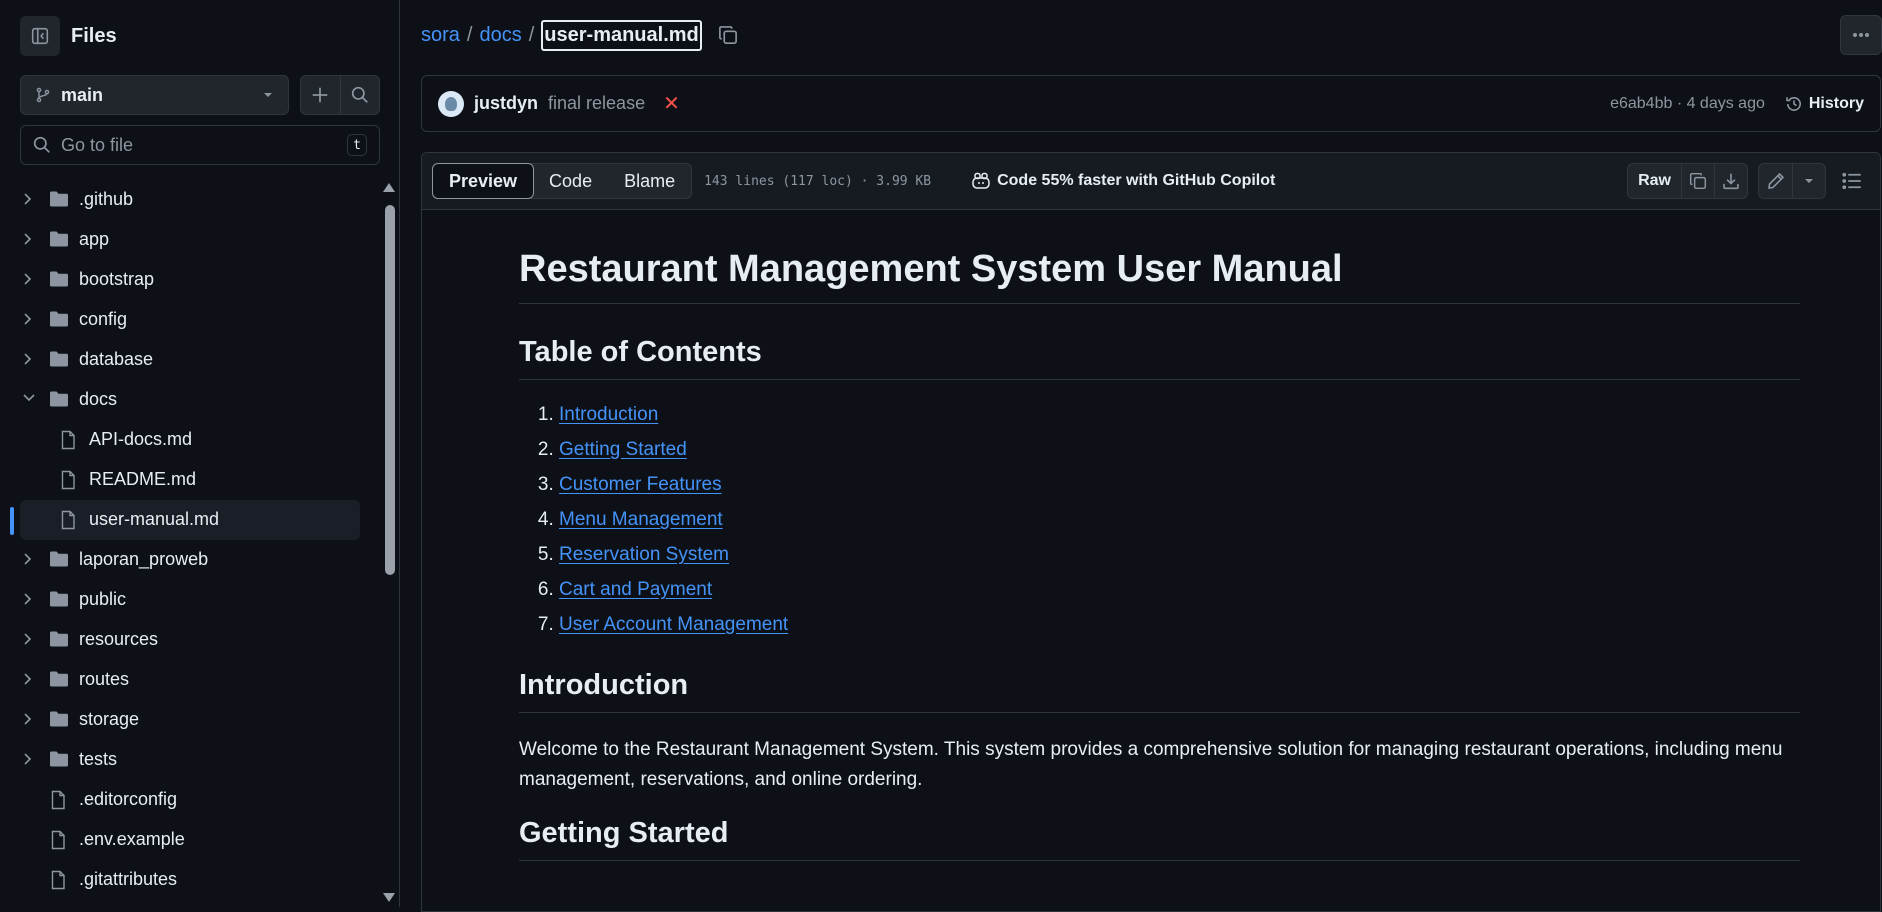 This screenshot has height=912, width=1882. I want to click on history-button: History, so click(1824, 104).